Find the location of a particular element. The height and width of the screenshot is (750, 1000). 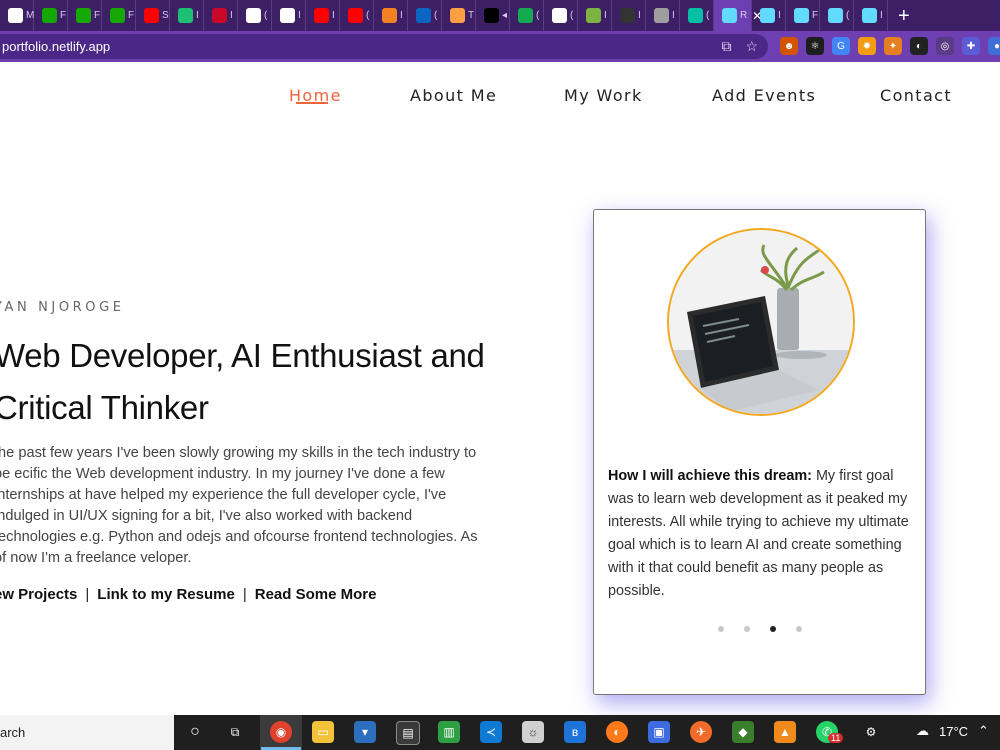

profile-icon: ● is located at coordinates (994, 46).